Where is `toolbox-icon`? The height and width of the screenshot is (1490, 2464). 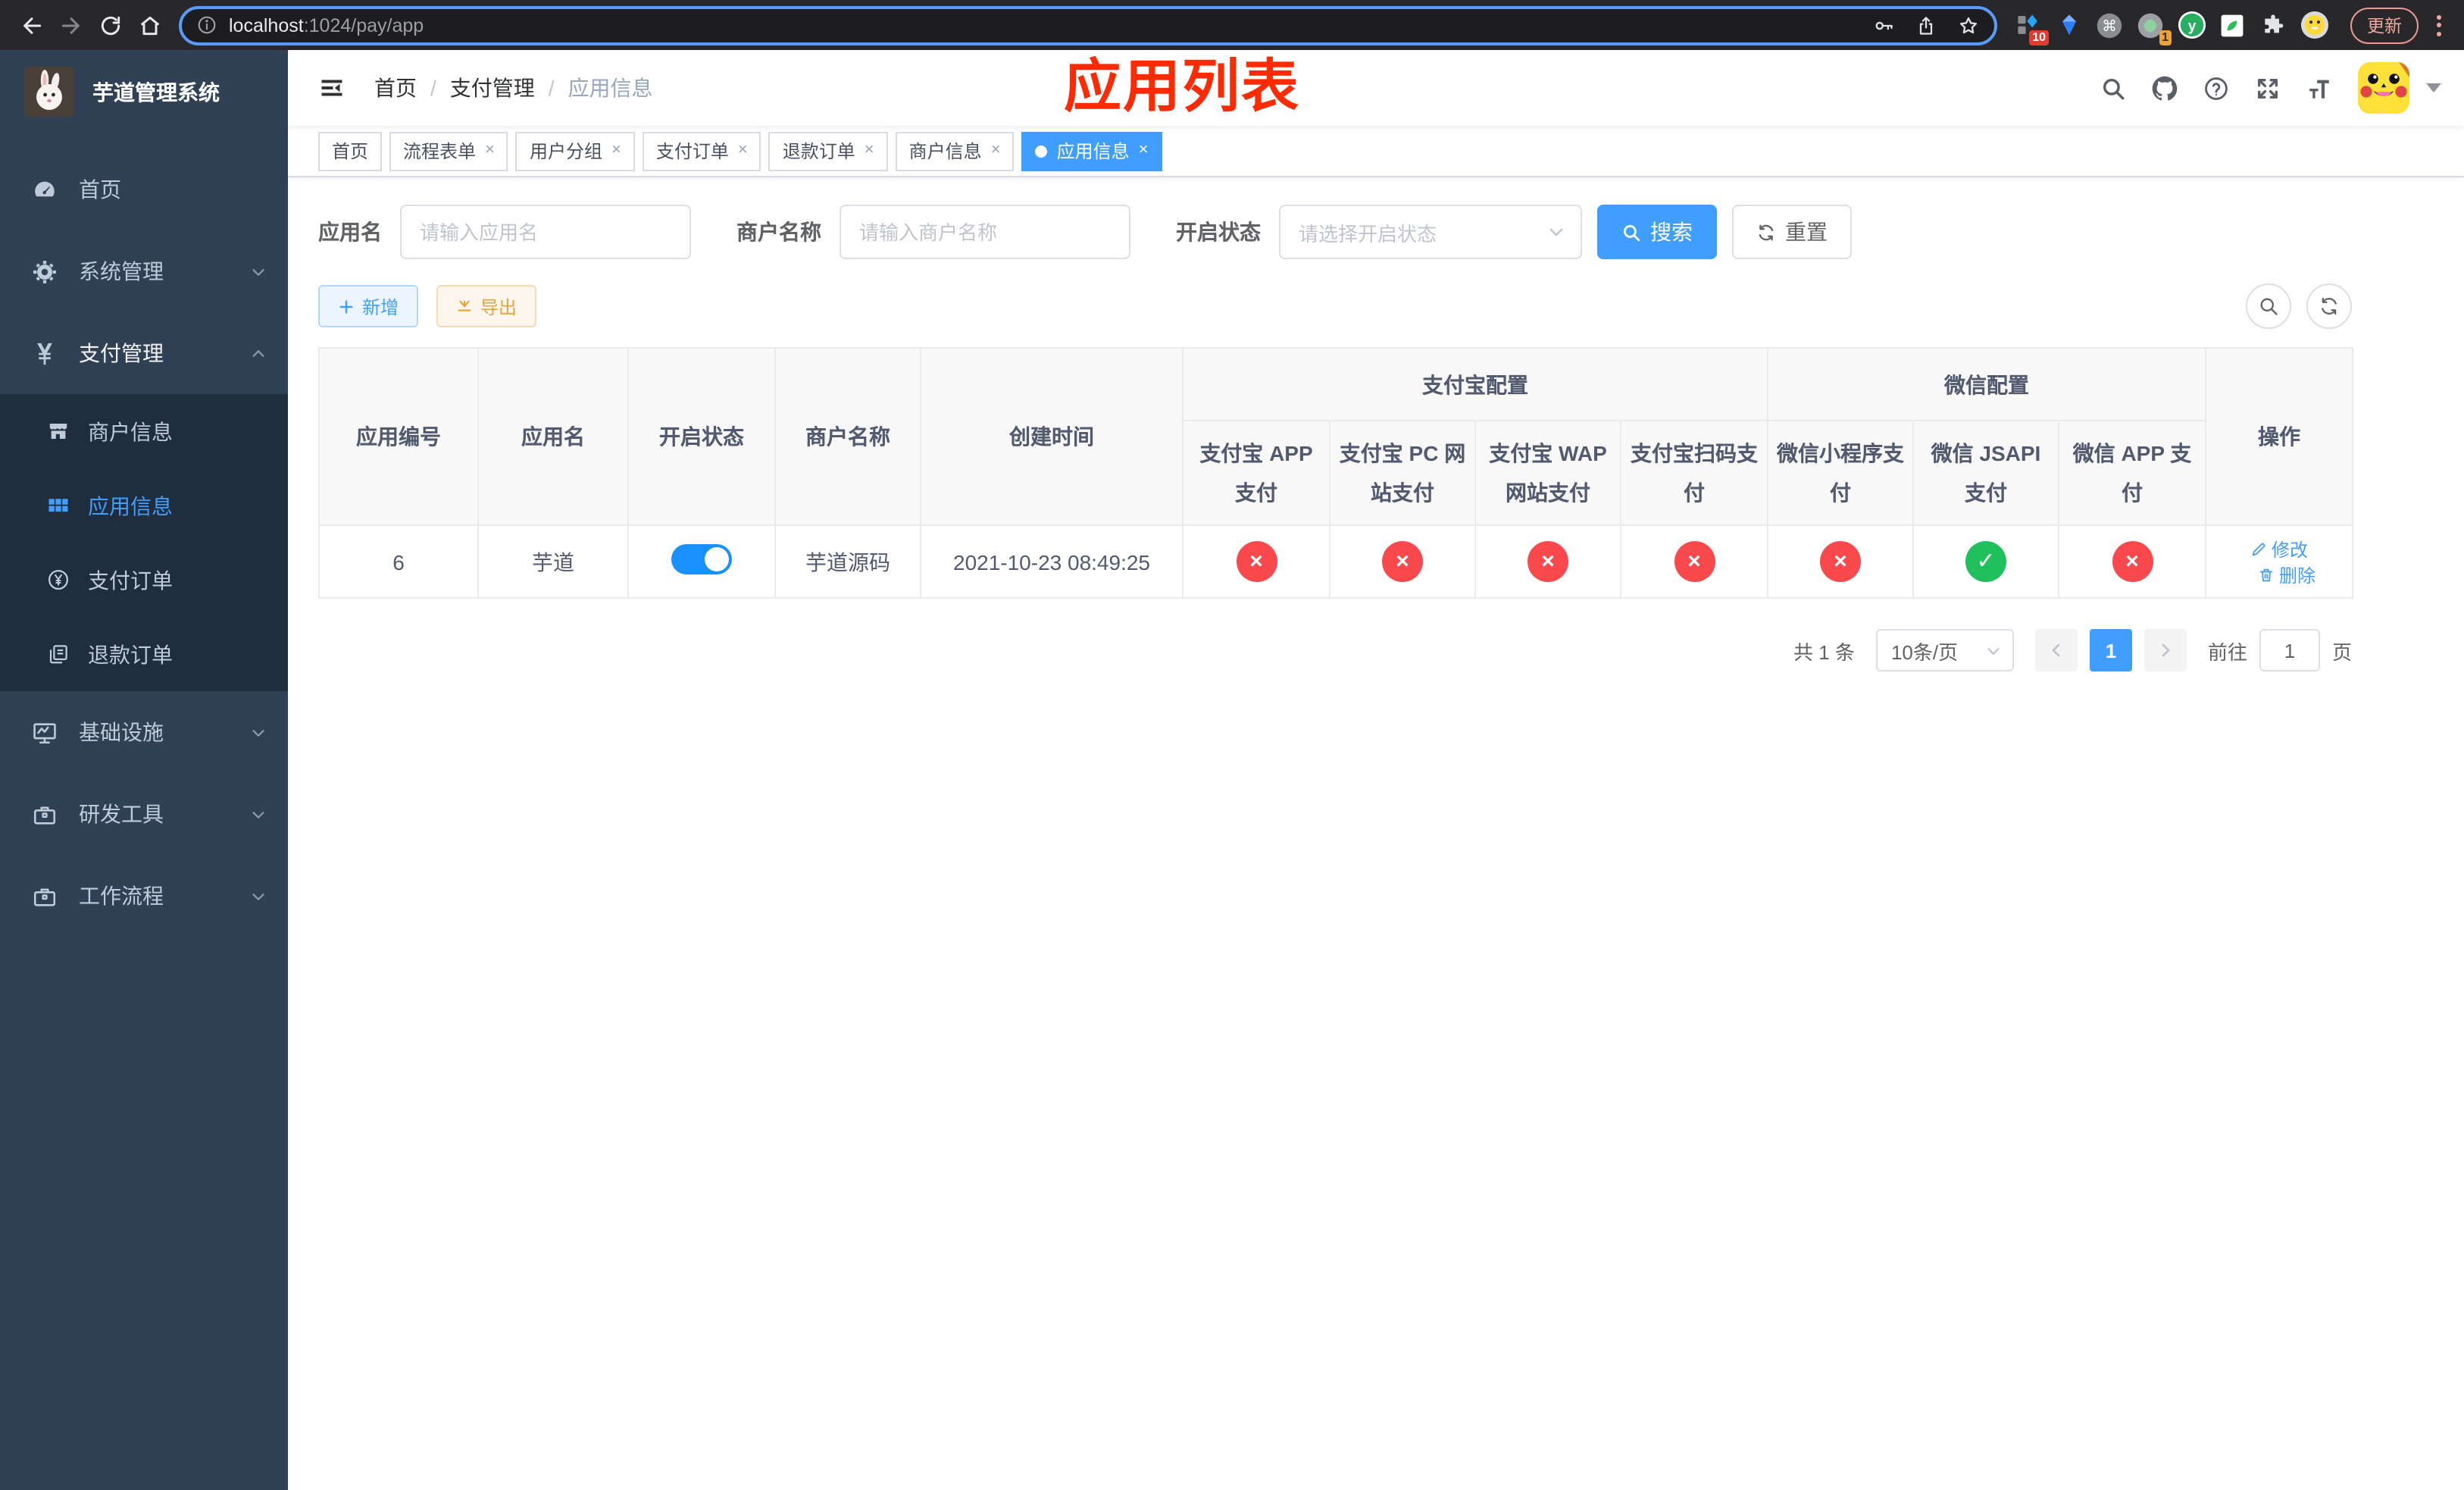
toolbox-icon is located at coordinates (44, 895).